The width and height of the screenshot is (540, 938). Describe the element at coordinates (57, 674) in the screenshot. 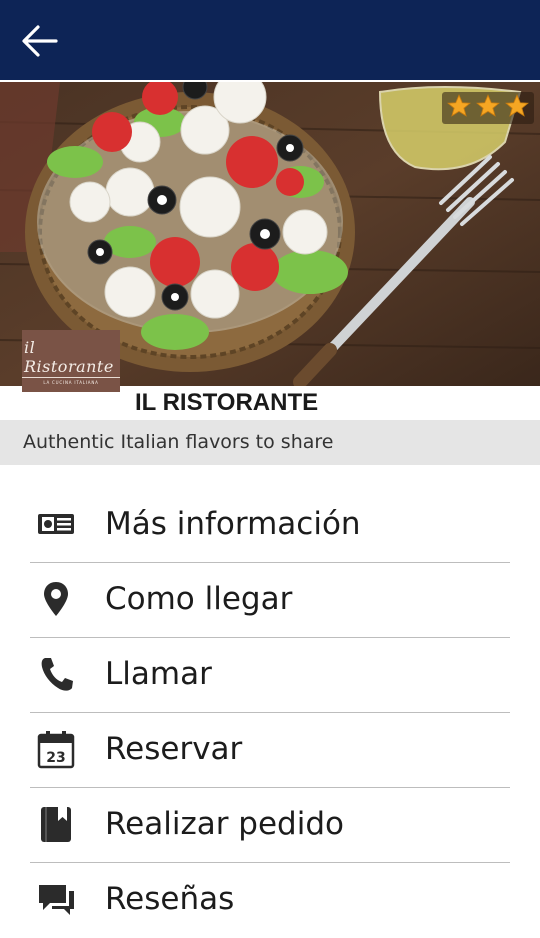

I see `phone-icon` at that location.